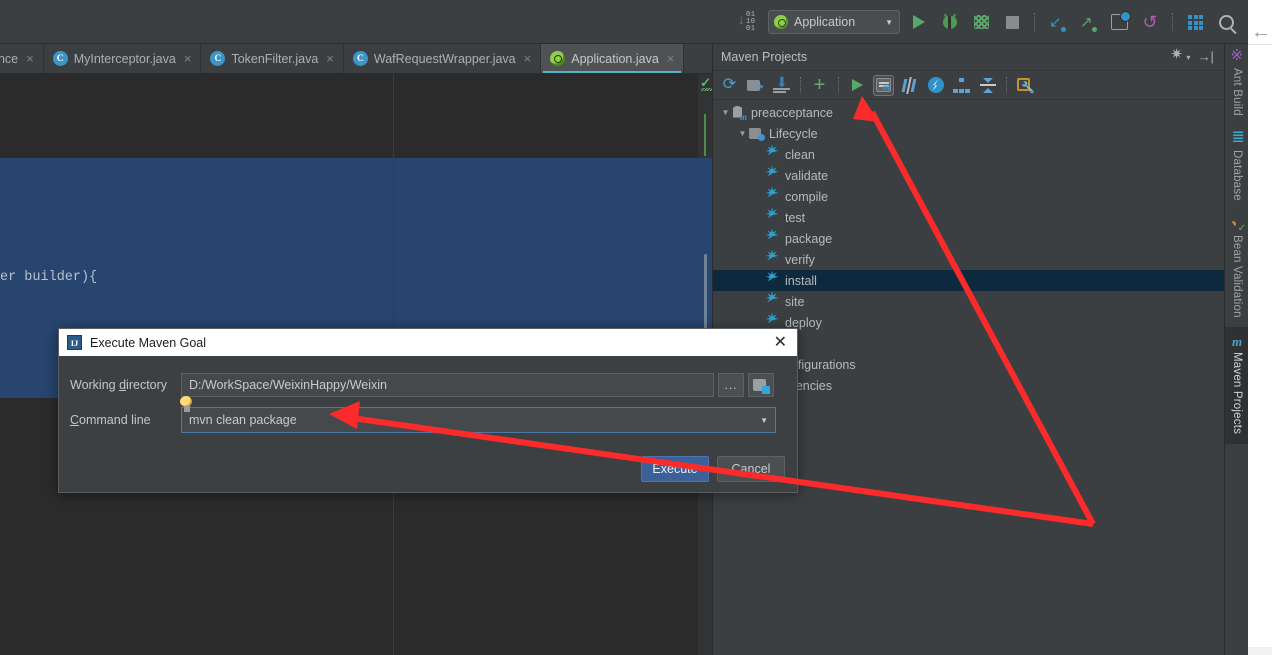 The image size is (1272, 655). Describe the element at coordinates (969, 133) in the screenshot. I see `tree-row-lifecycle: ▼ Lifecycle` at that location.